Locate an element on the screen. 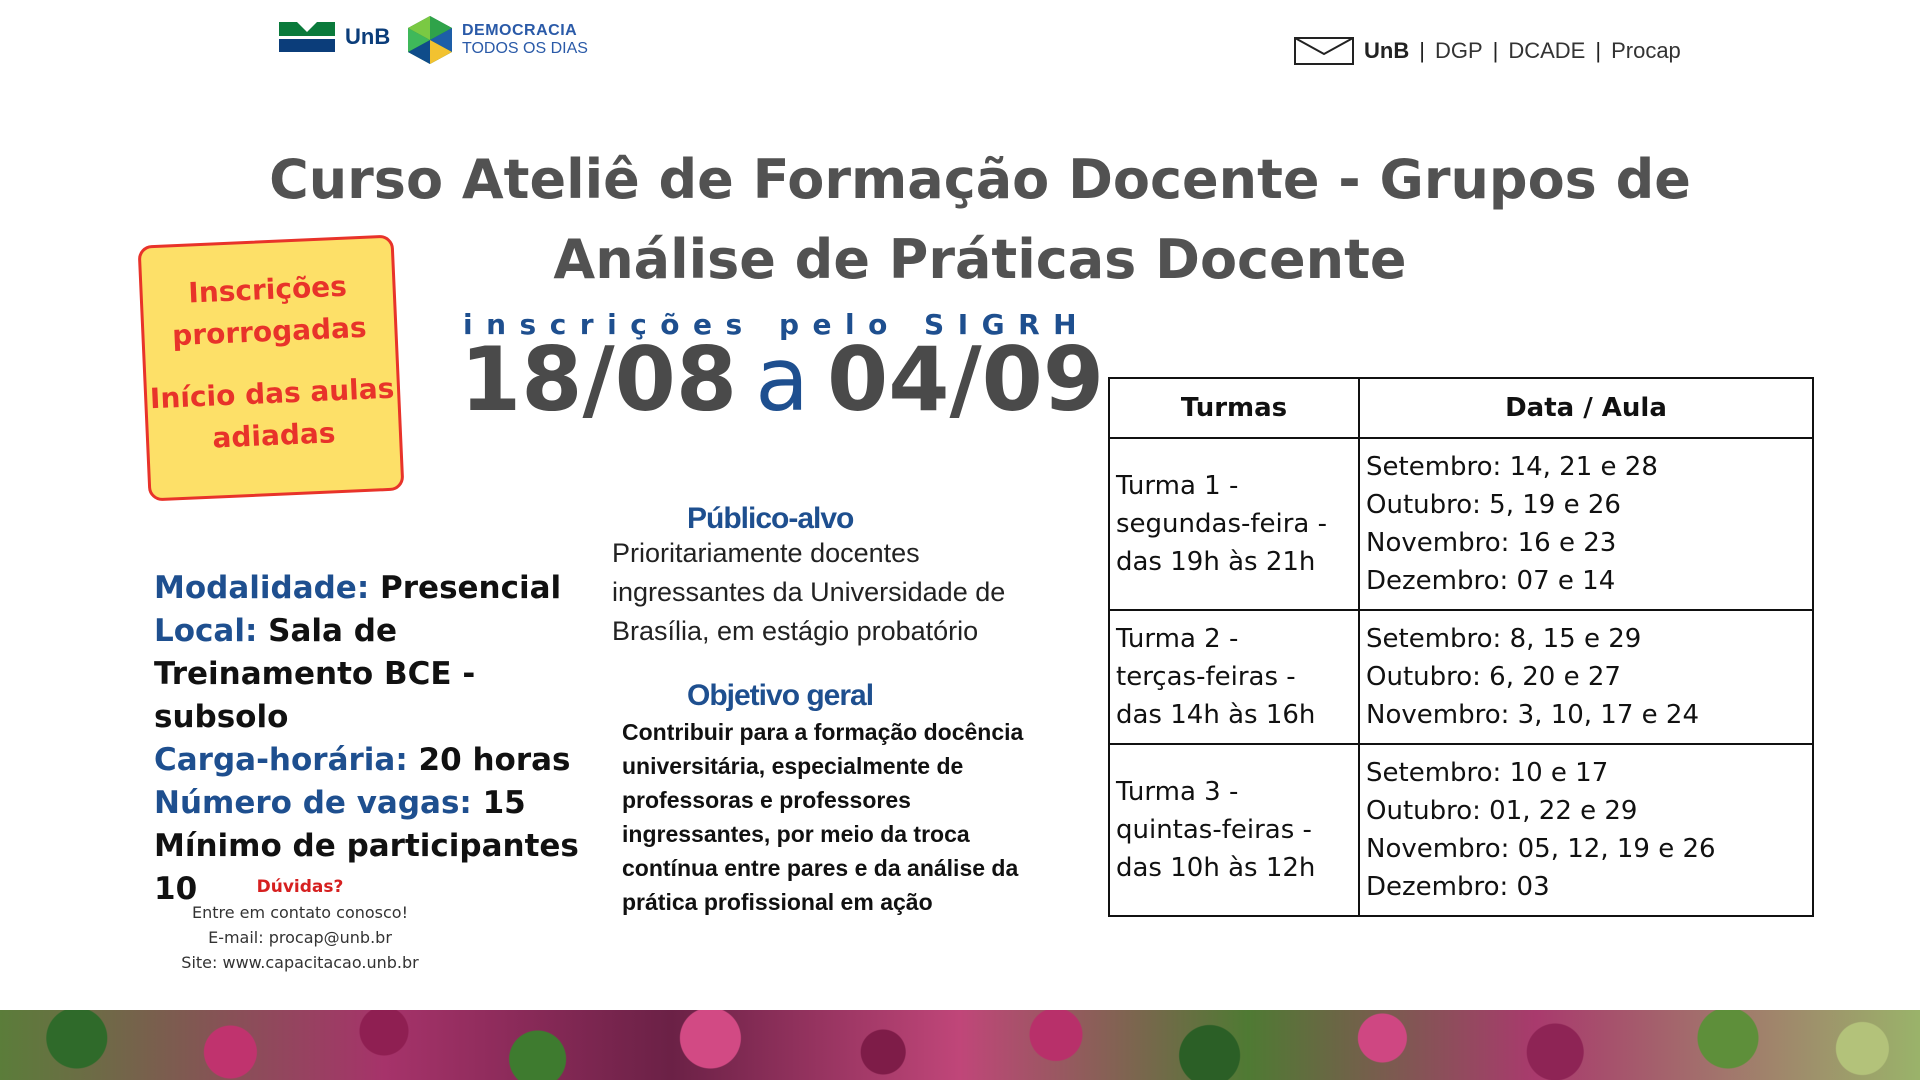  date-line: Novembro: 3, 10, 17 e 24 is located at coordinates (1532, 715).